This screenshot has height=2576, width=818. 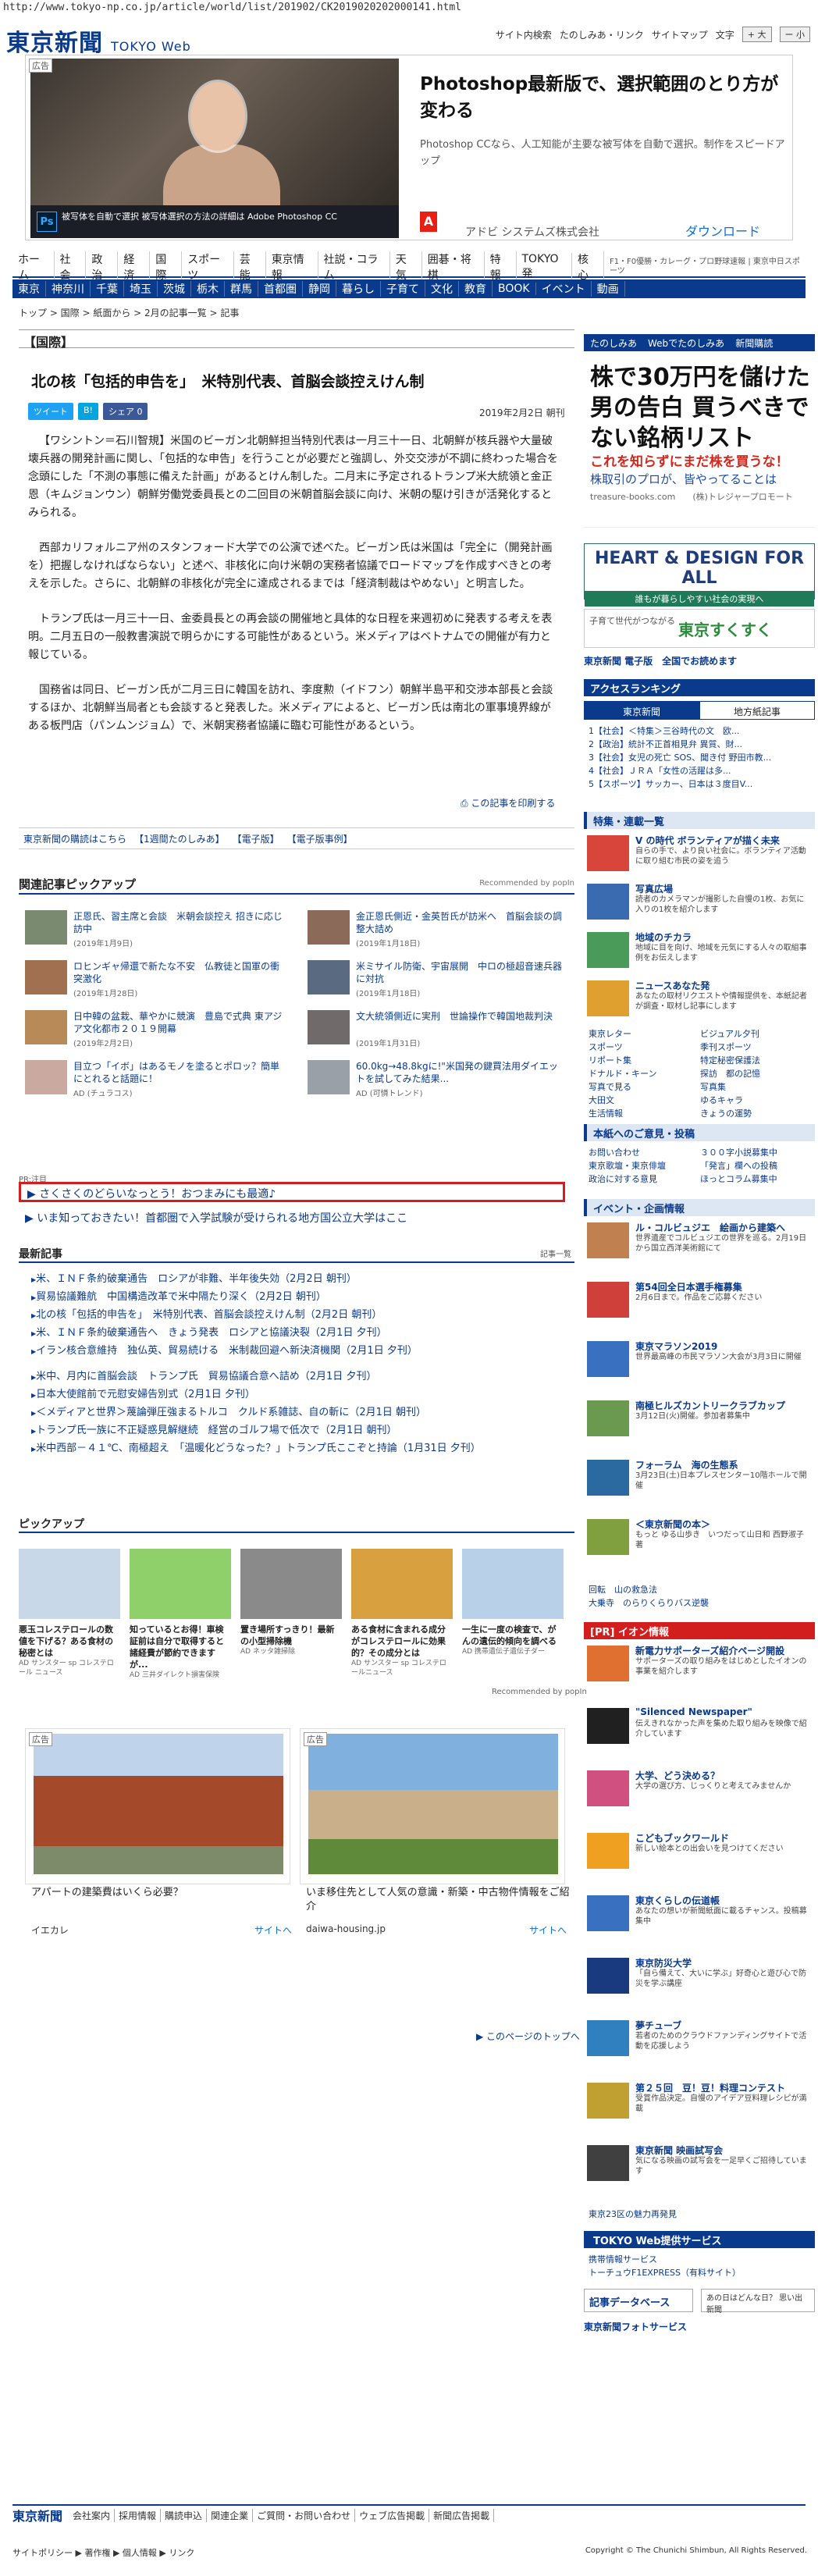 What do you see at coordinates (794, 34) in the screenshot?
I see `font-minus-button: ー 小` at bounding box center [794, 34].